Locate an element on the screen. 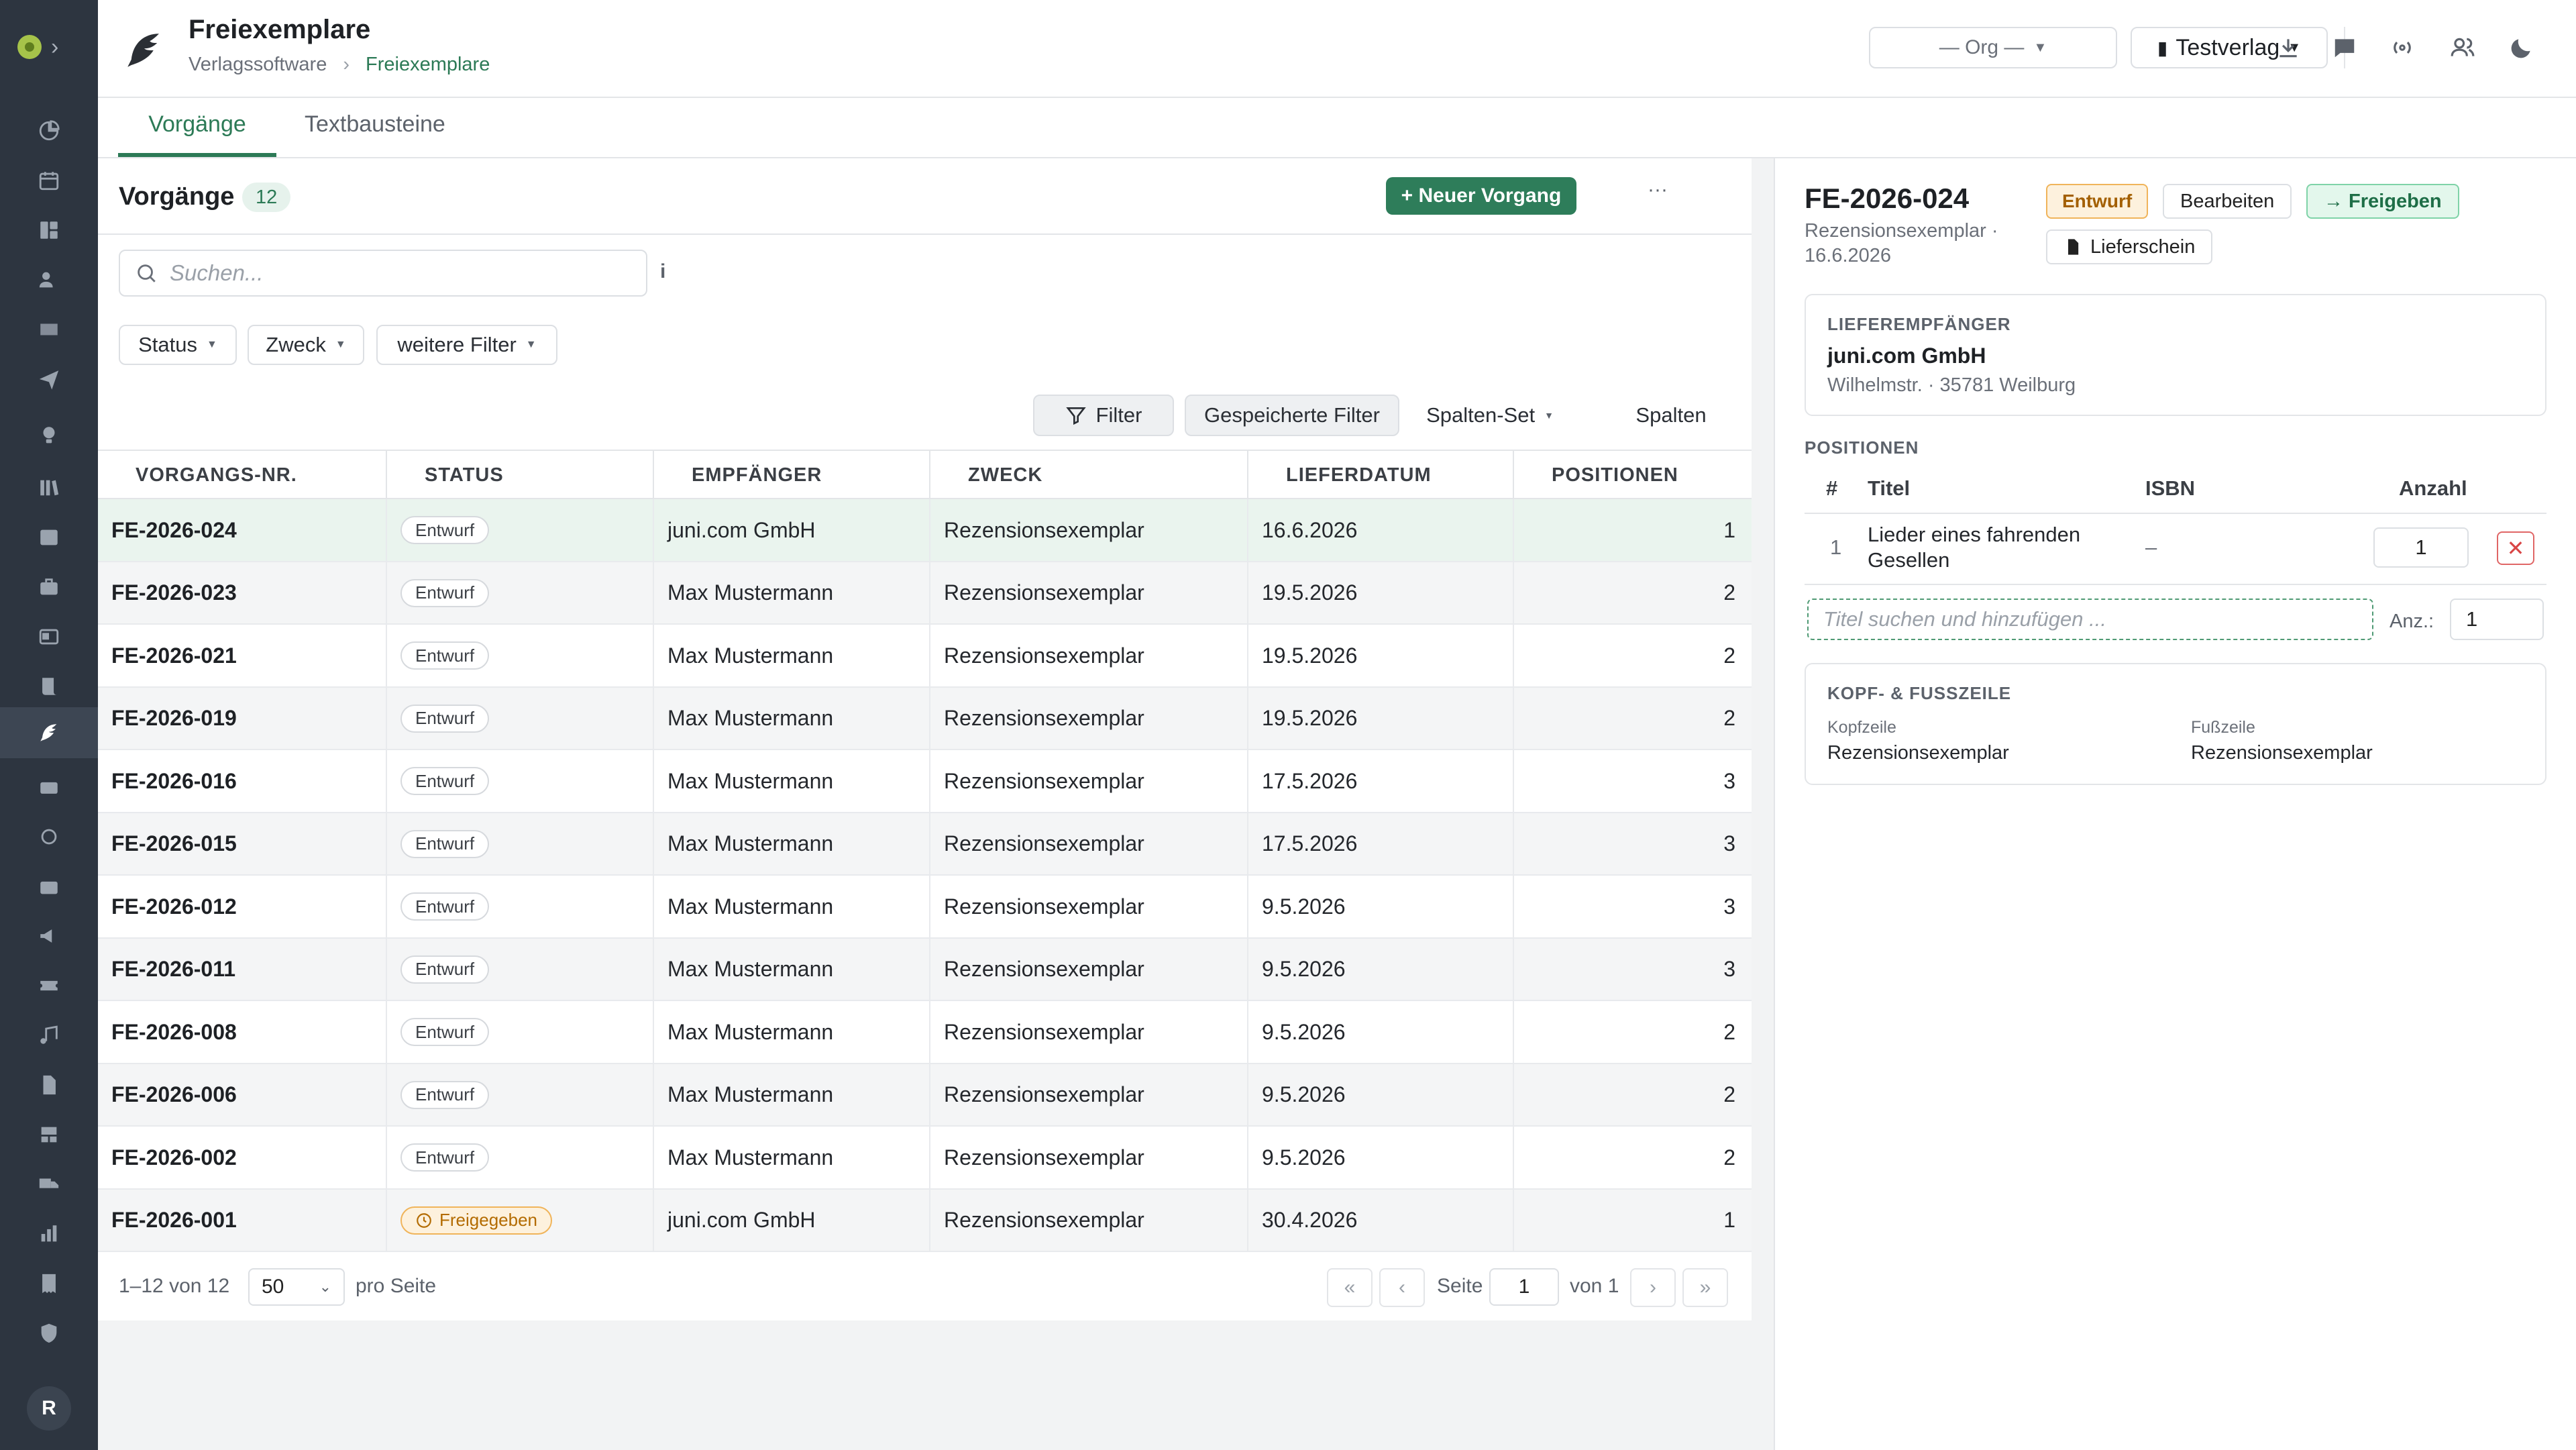  receipt-icon is located at coordinates (49, 1284).